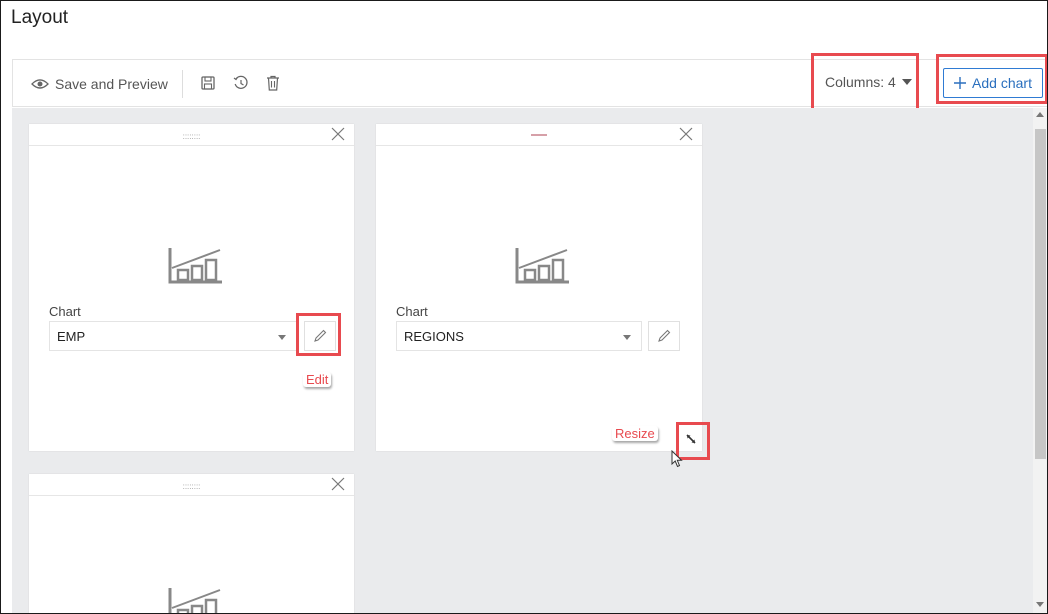  Describe the element at coordinates (519, 336) in the screenshot. I see `chart-select: REGIONS` at that location.